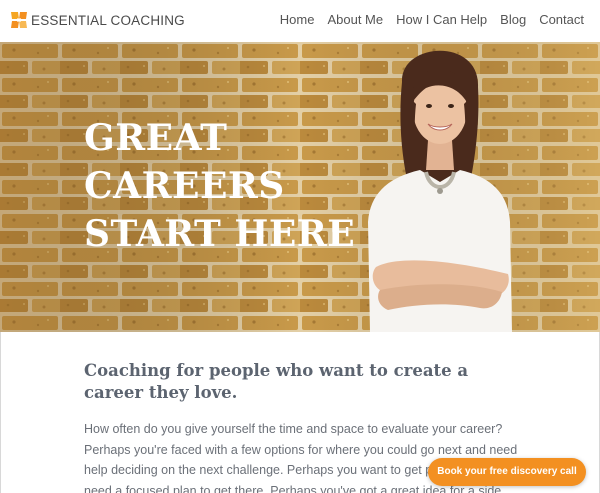 The image size is (600, 493). I want to click on book-discovery-call-button: Book your free discovery call, so click(507, 472).